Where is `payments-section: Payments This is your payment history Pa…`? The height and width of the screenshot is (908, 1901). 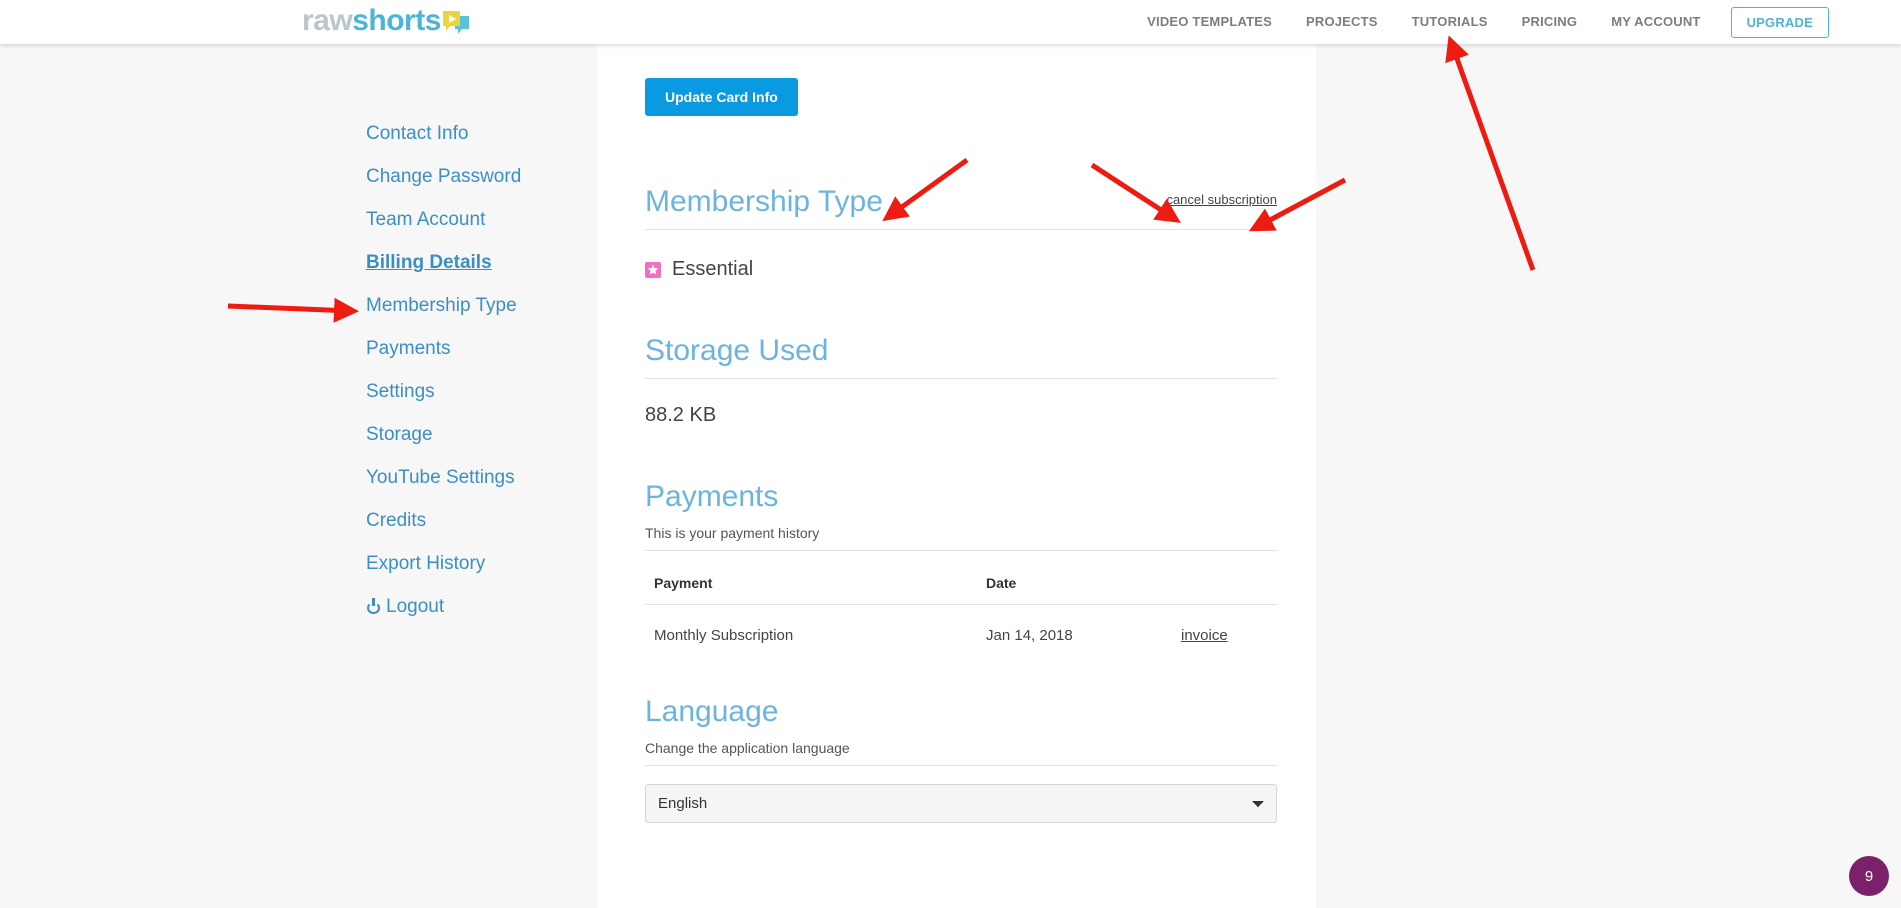
payments-section: Payments This is your payment history Pa… is located at coordinates (961, 561).